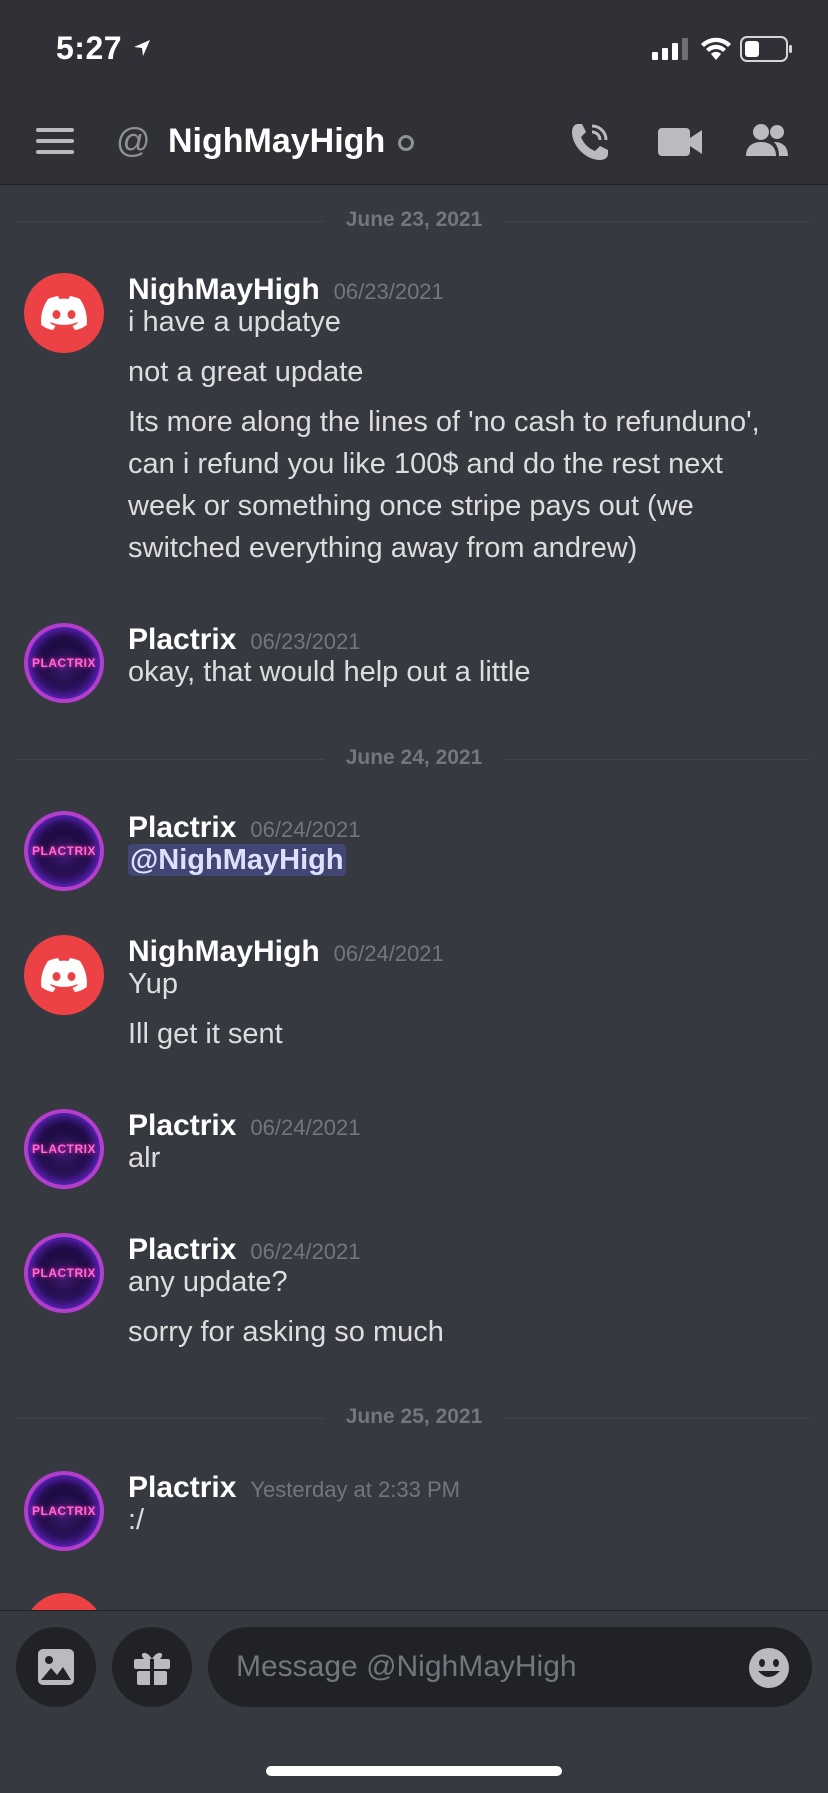 This screenshot has height=1793, width=828. What do you see at coordinates (414, 1771) in the screenshot?
I see `home-indicator` at bounding box center [414, 1771].